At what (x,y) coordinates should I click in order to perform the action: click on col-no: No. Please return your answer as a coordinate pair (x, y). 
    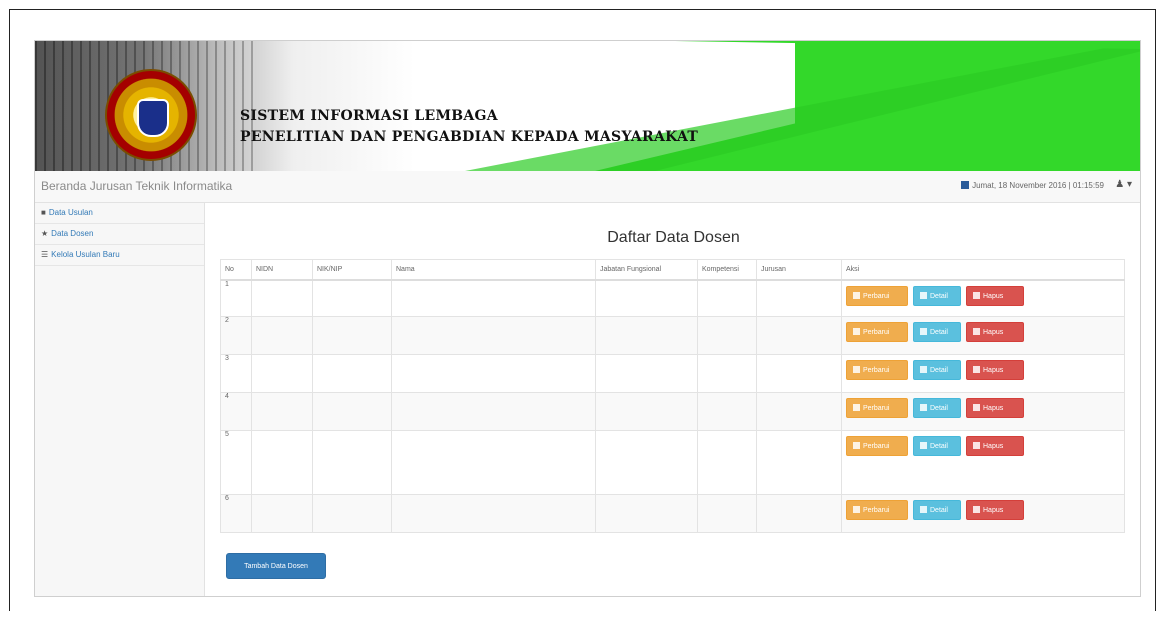
    Looking at the image, I should click on (236, 270).